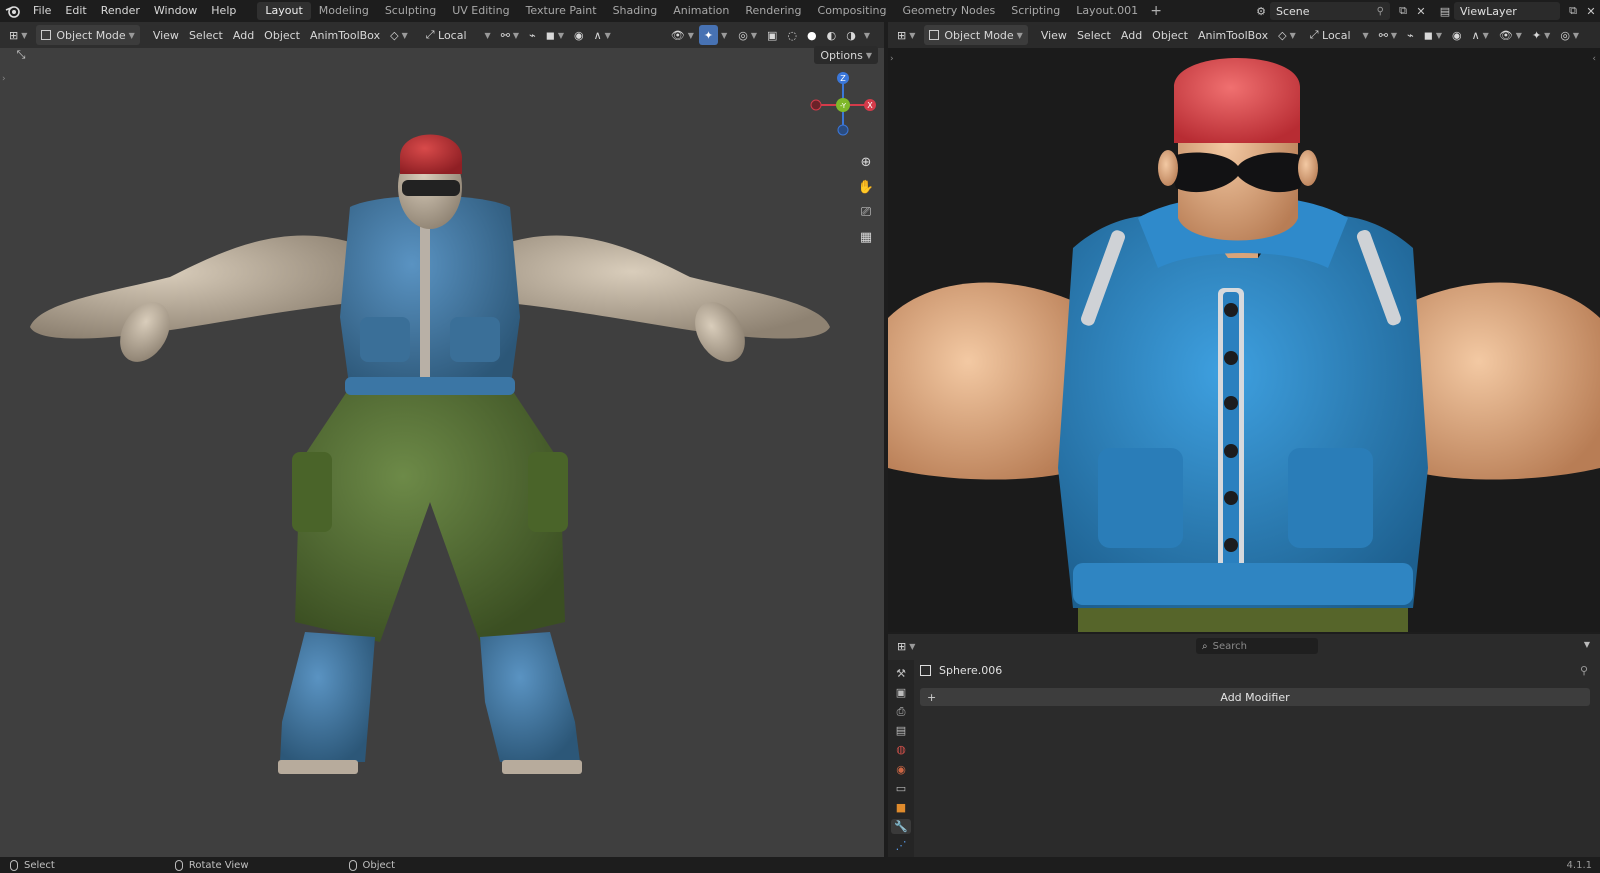 Image resolution: width=1600 pixels, height=873 pixels. I want to click on perspective-grid-icon: ▦, so click(866, 237).